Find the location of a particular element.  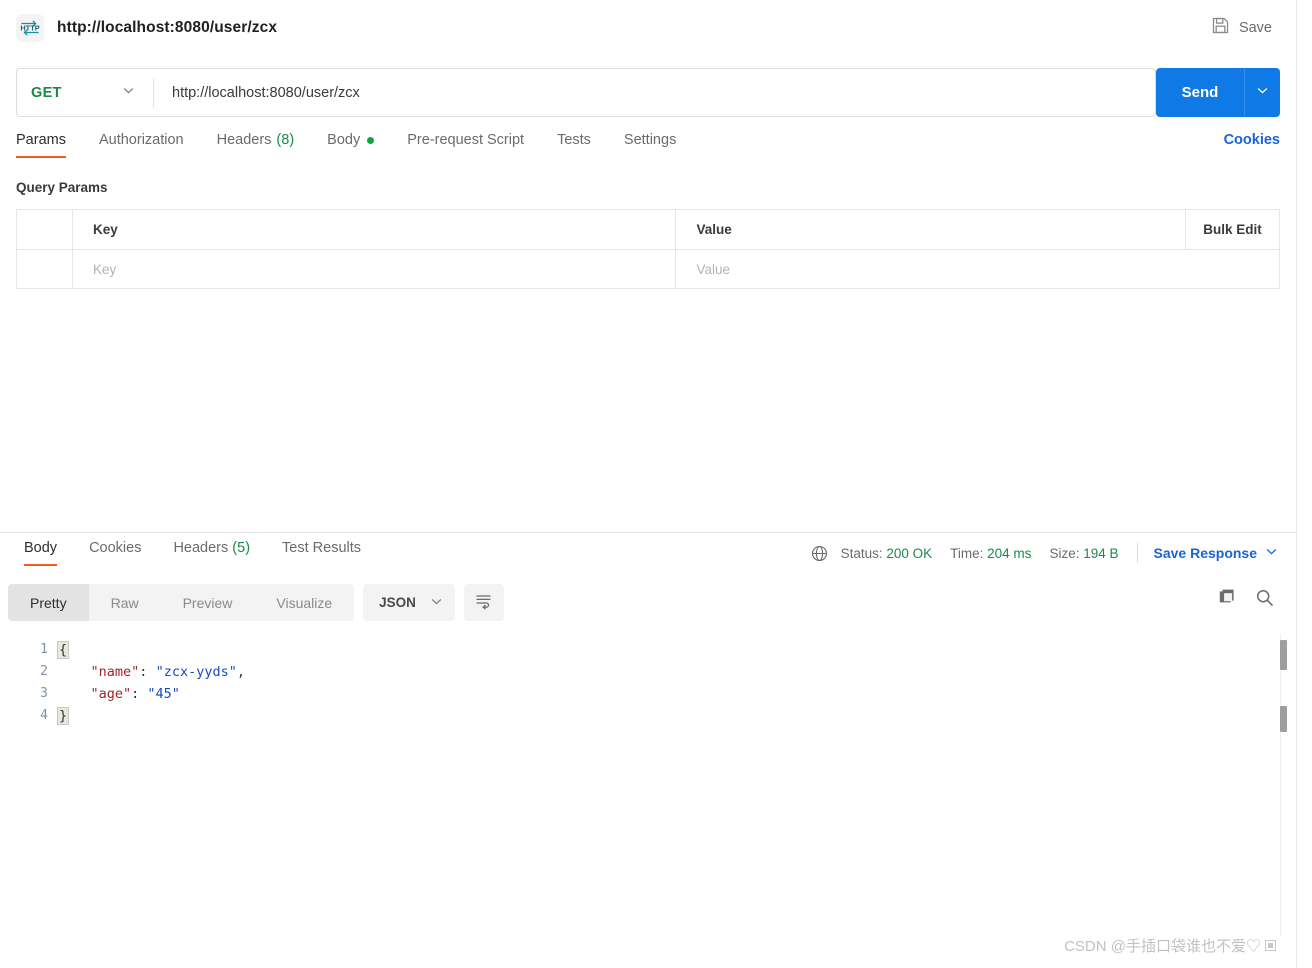

time-label: Time: is located at coordinates (967, 553).